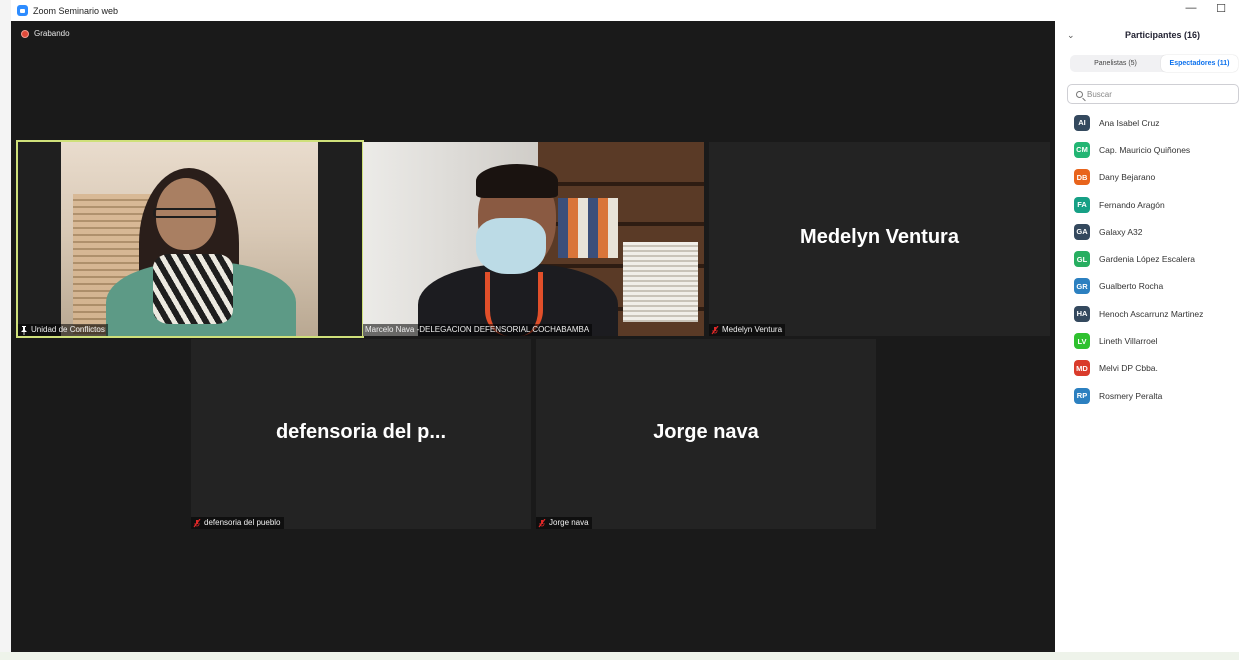 This screenshot has height=660, width=1239. I want to click on avatar: LV, so click(1082, 341).